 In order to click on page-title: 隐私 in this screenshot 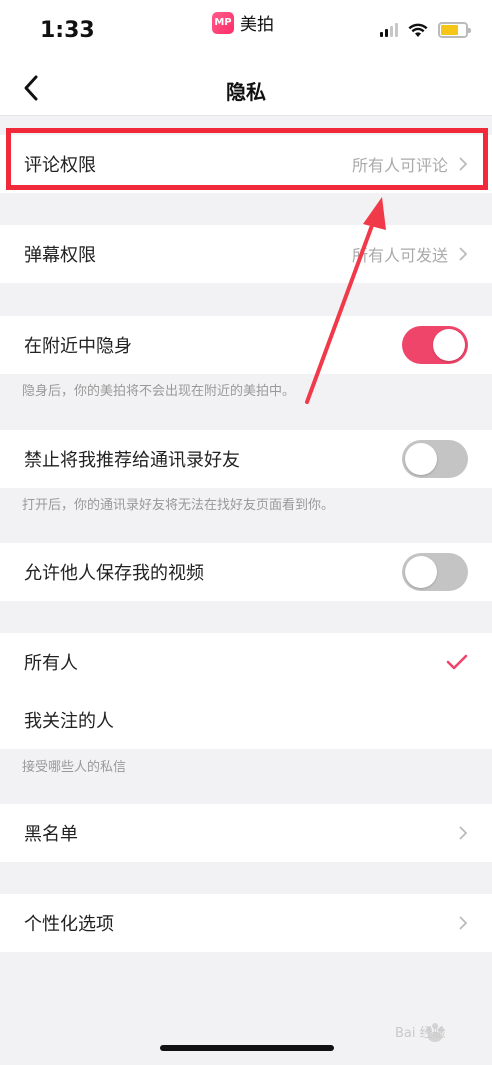, I will do `click(246, 92)`.